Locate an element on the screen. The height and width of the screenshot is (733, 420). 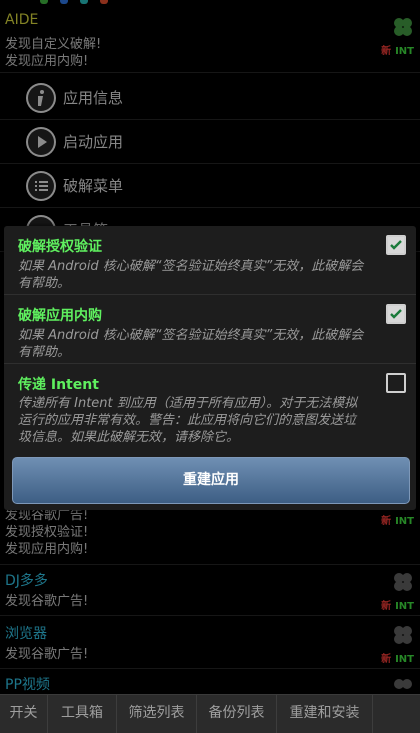
rebuild-app-button: 重建应用 is located at coordinates (211, 480).